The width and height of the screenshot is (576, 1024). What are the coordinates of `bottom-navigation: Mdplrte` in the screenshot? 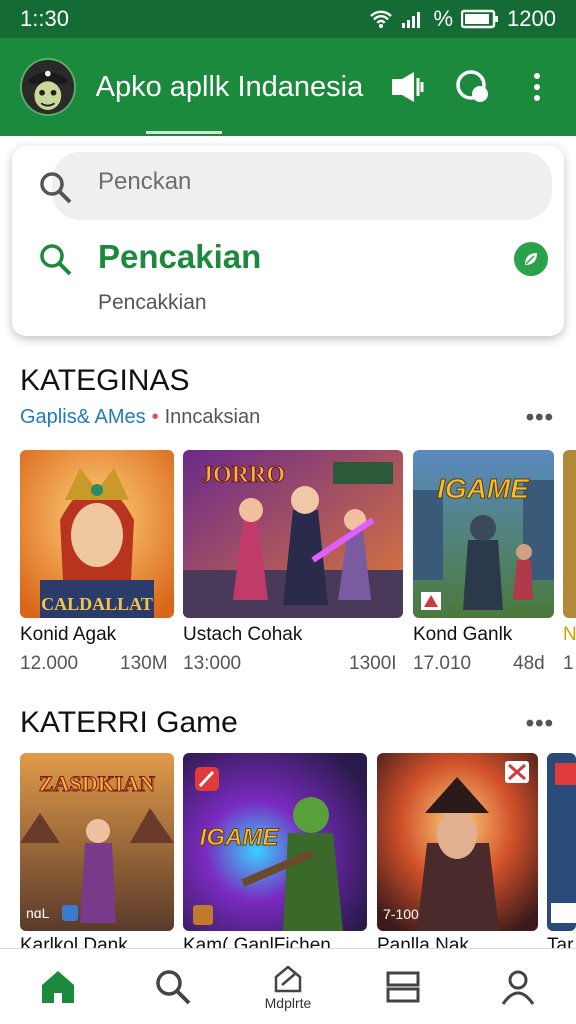 It's located at (288, 986).